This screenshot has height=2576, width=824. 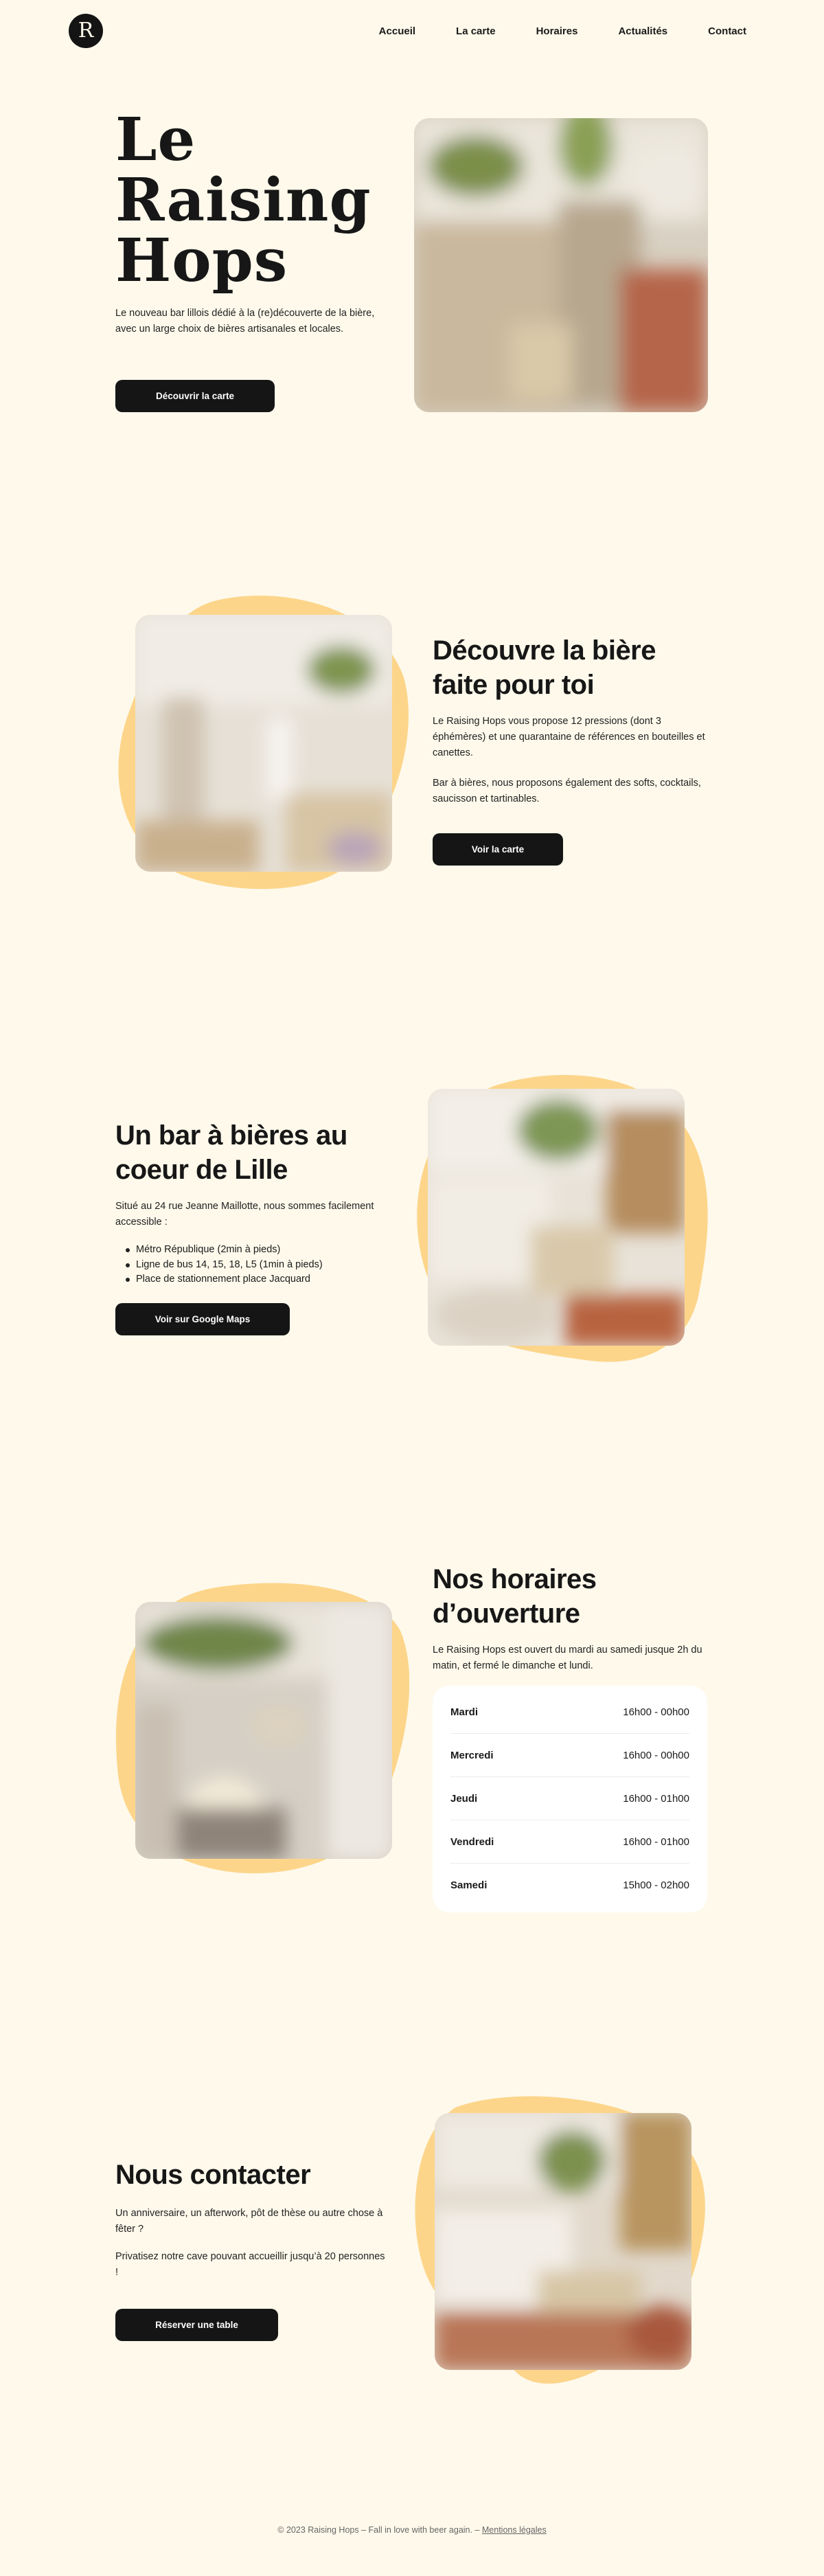 I want to click on contact-section-photo, so click(x=563, y=2241).